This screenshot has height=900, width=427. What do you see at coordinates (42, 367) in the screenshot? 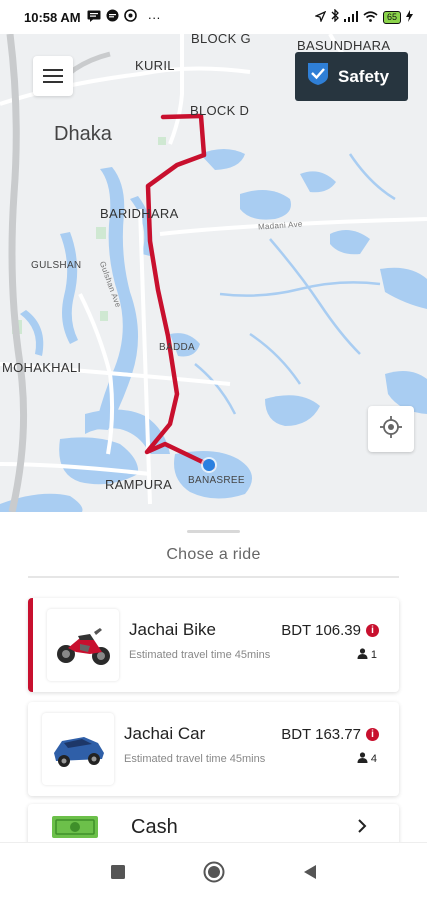
I see `map-label-mohakhali: MOHAKHALI` at bounding box center [42, 367].